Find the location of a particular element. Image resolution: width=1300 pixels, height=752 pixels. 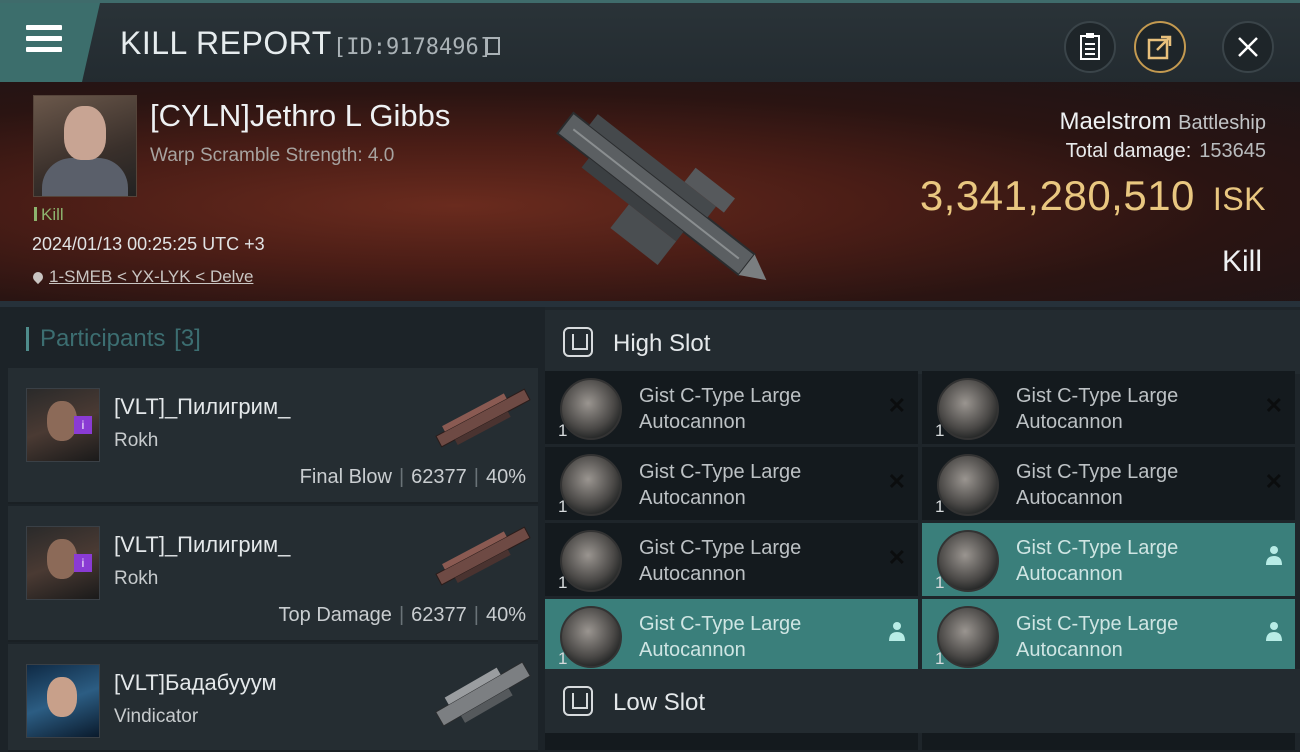

location-pin-icon is located at coordinates (38, 277).